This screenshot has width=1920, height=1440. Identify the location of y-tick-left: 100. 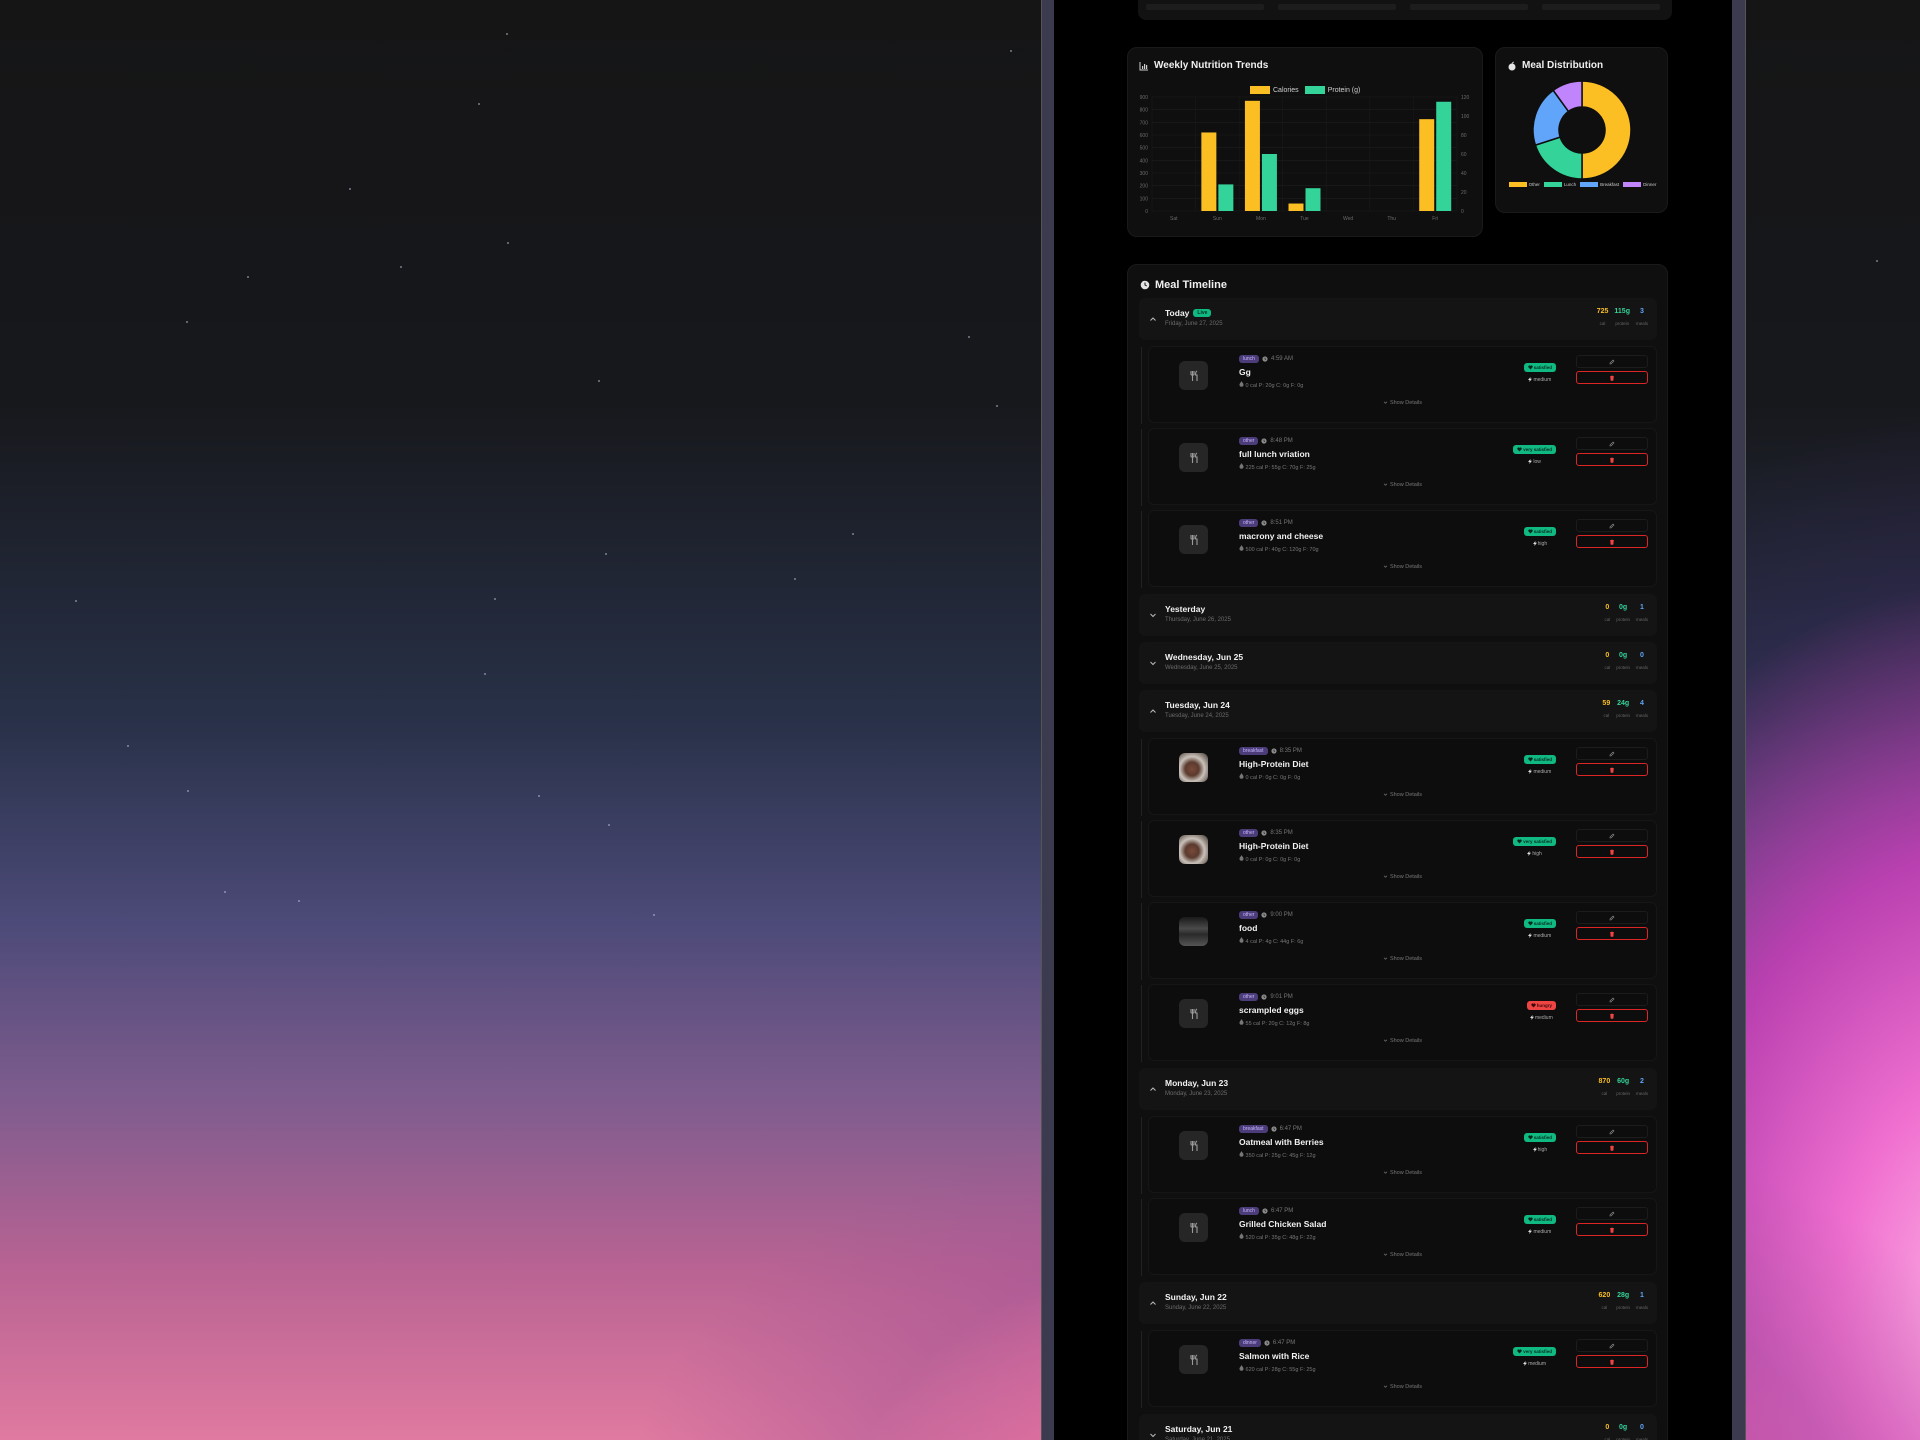
(1144, 199).